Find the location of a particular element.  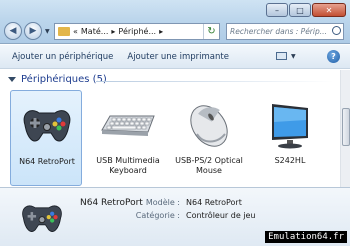

scrollbar-thumb is located at coordinates (346, 127).